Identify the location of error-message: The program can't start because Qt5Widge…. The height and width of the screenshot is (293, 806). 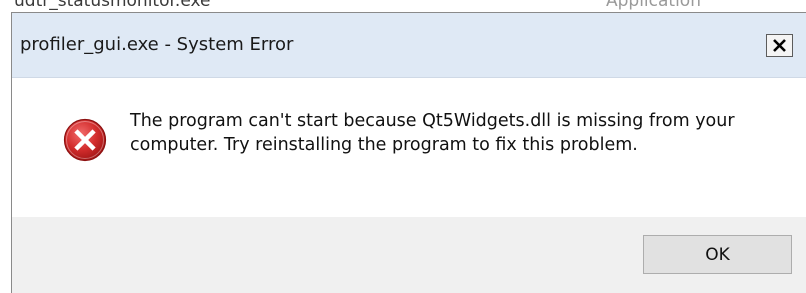
(460, 133).